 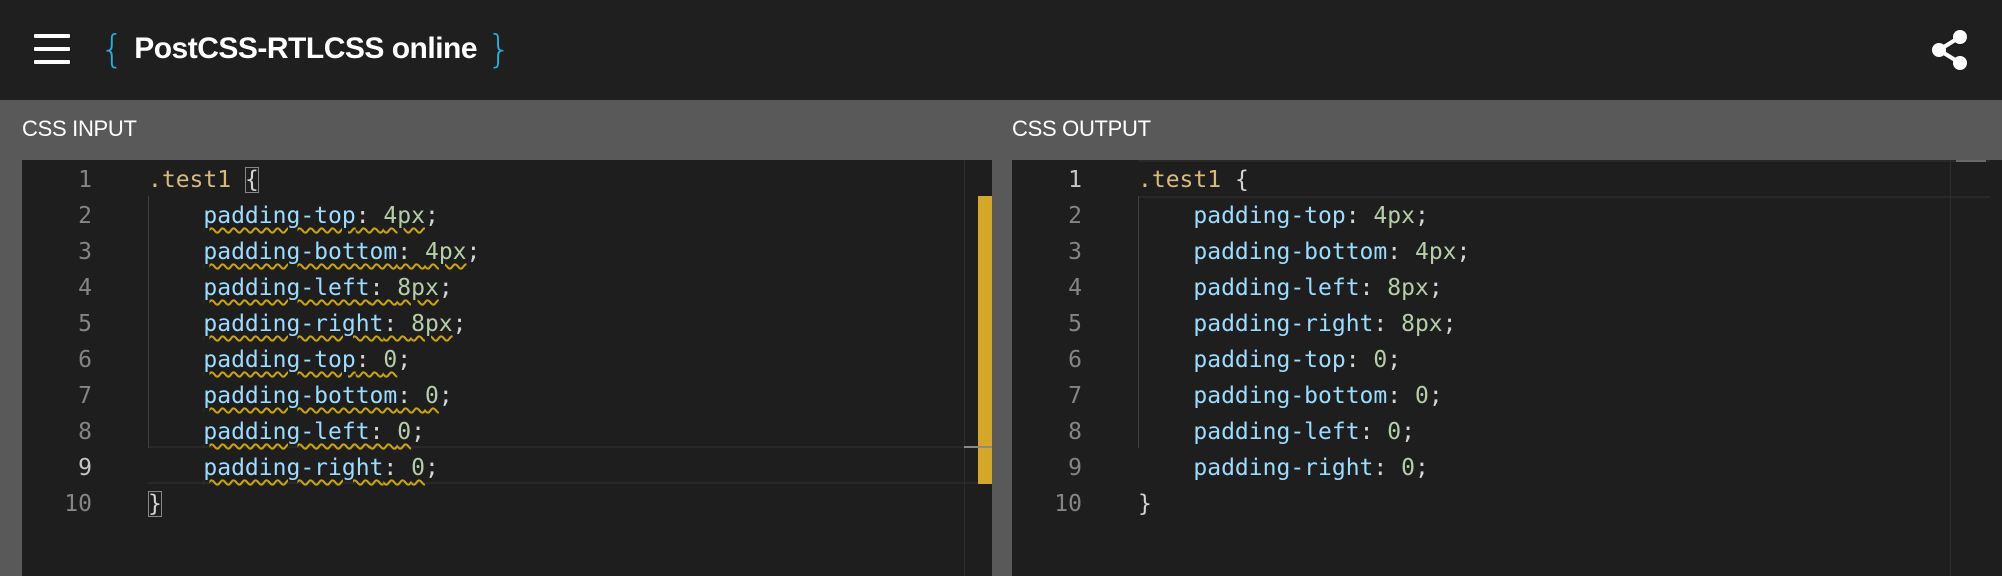 What do you see at coordinates (85, 180) in the screenshot?
I see `line-number: 1` at bounding box center [85, 180].